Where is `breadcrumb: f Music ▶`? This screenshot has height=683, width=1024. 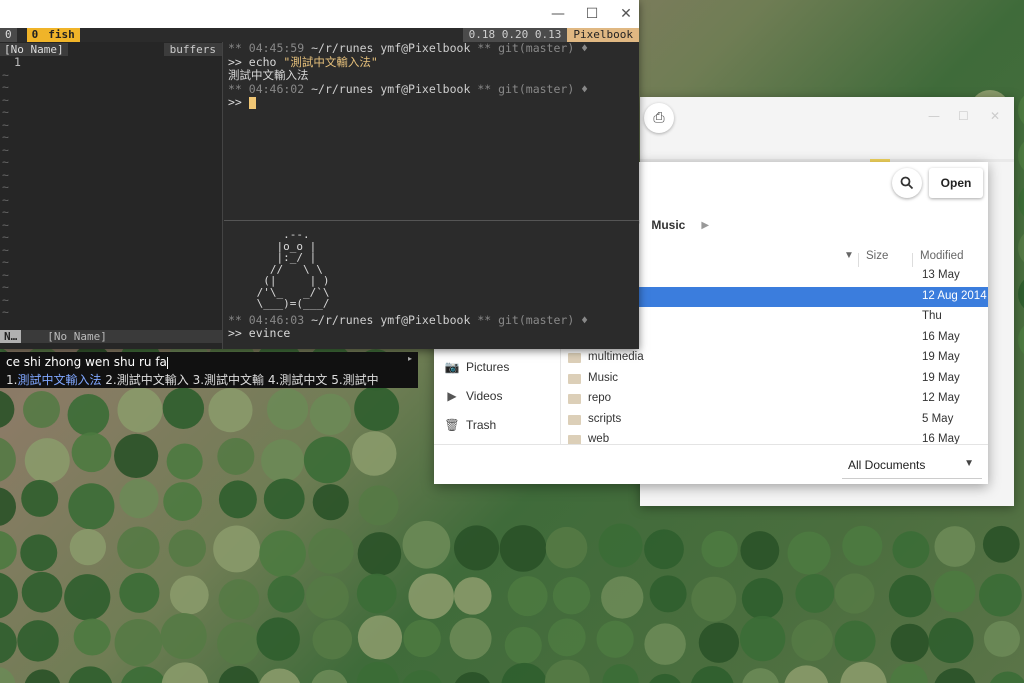 breadcrumb: f Music ▶ is located at coordinates (672, 225).